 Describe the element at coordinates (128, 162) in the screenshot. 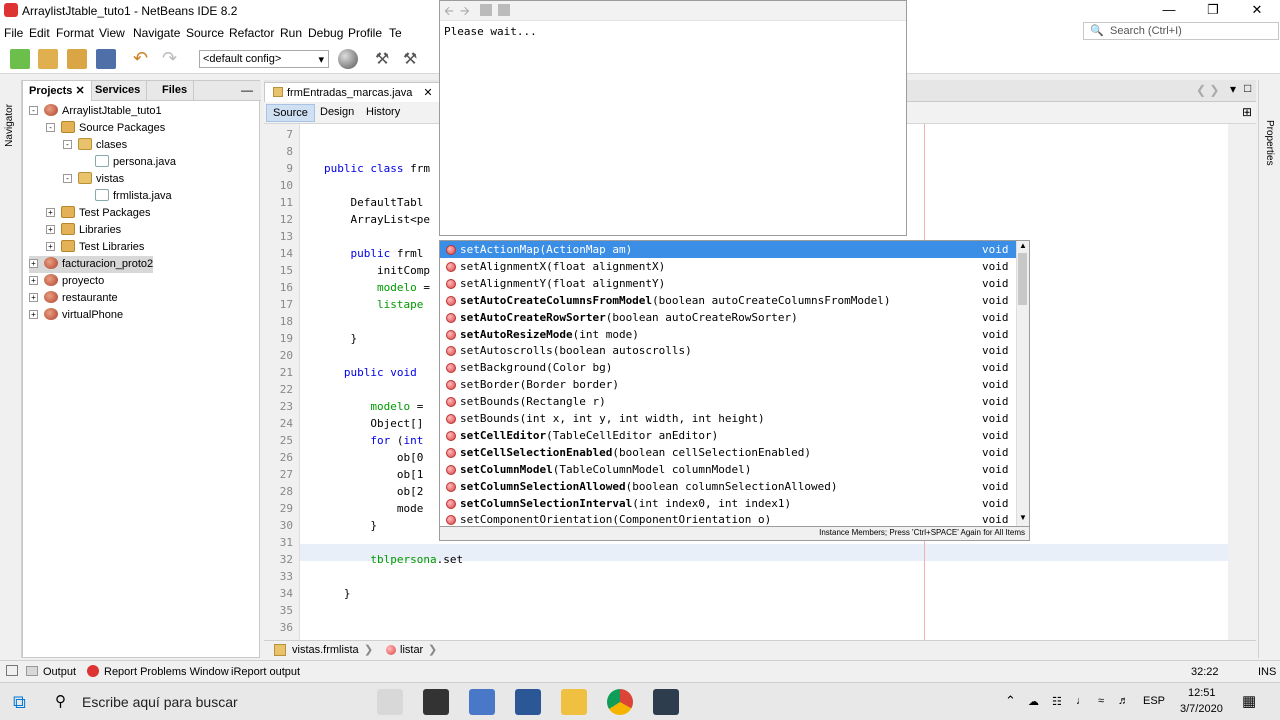

I see `tree-item: persona.java` at that location.